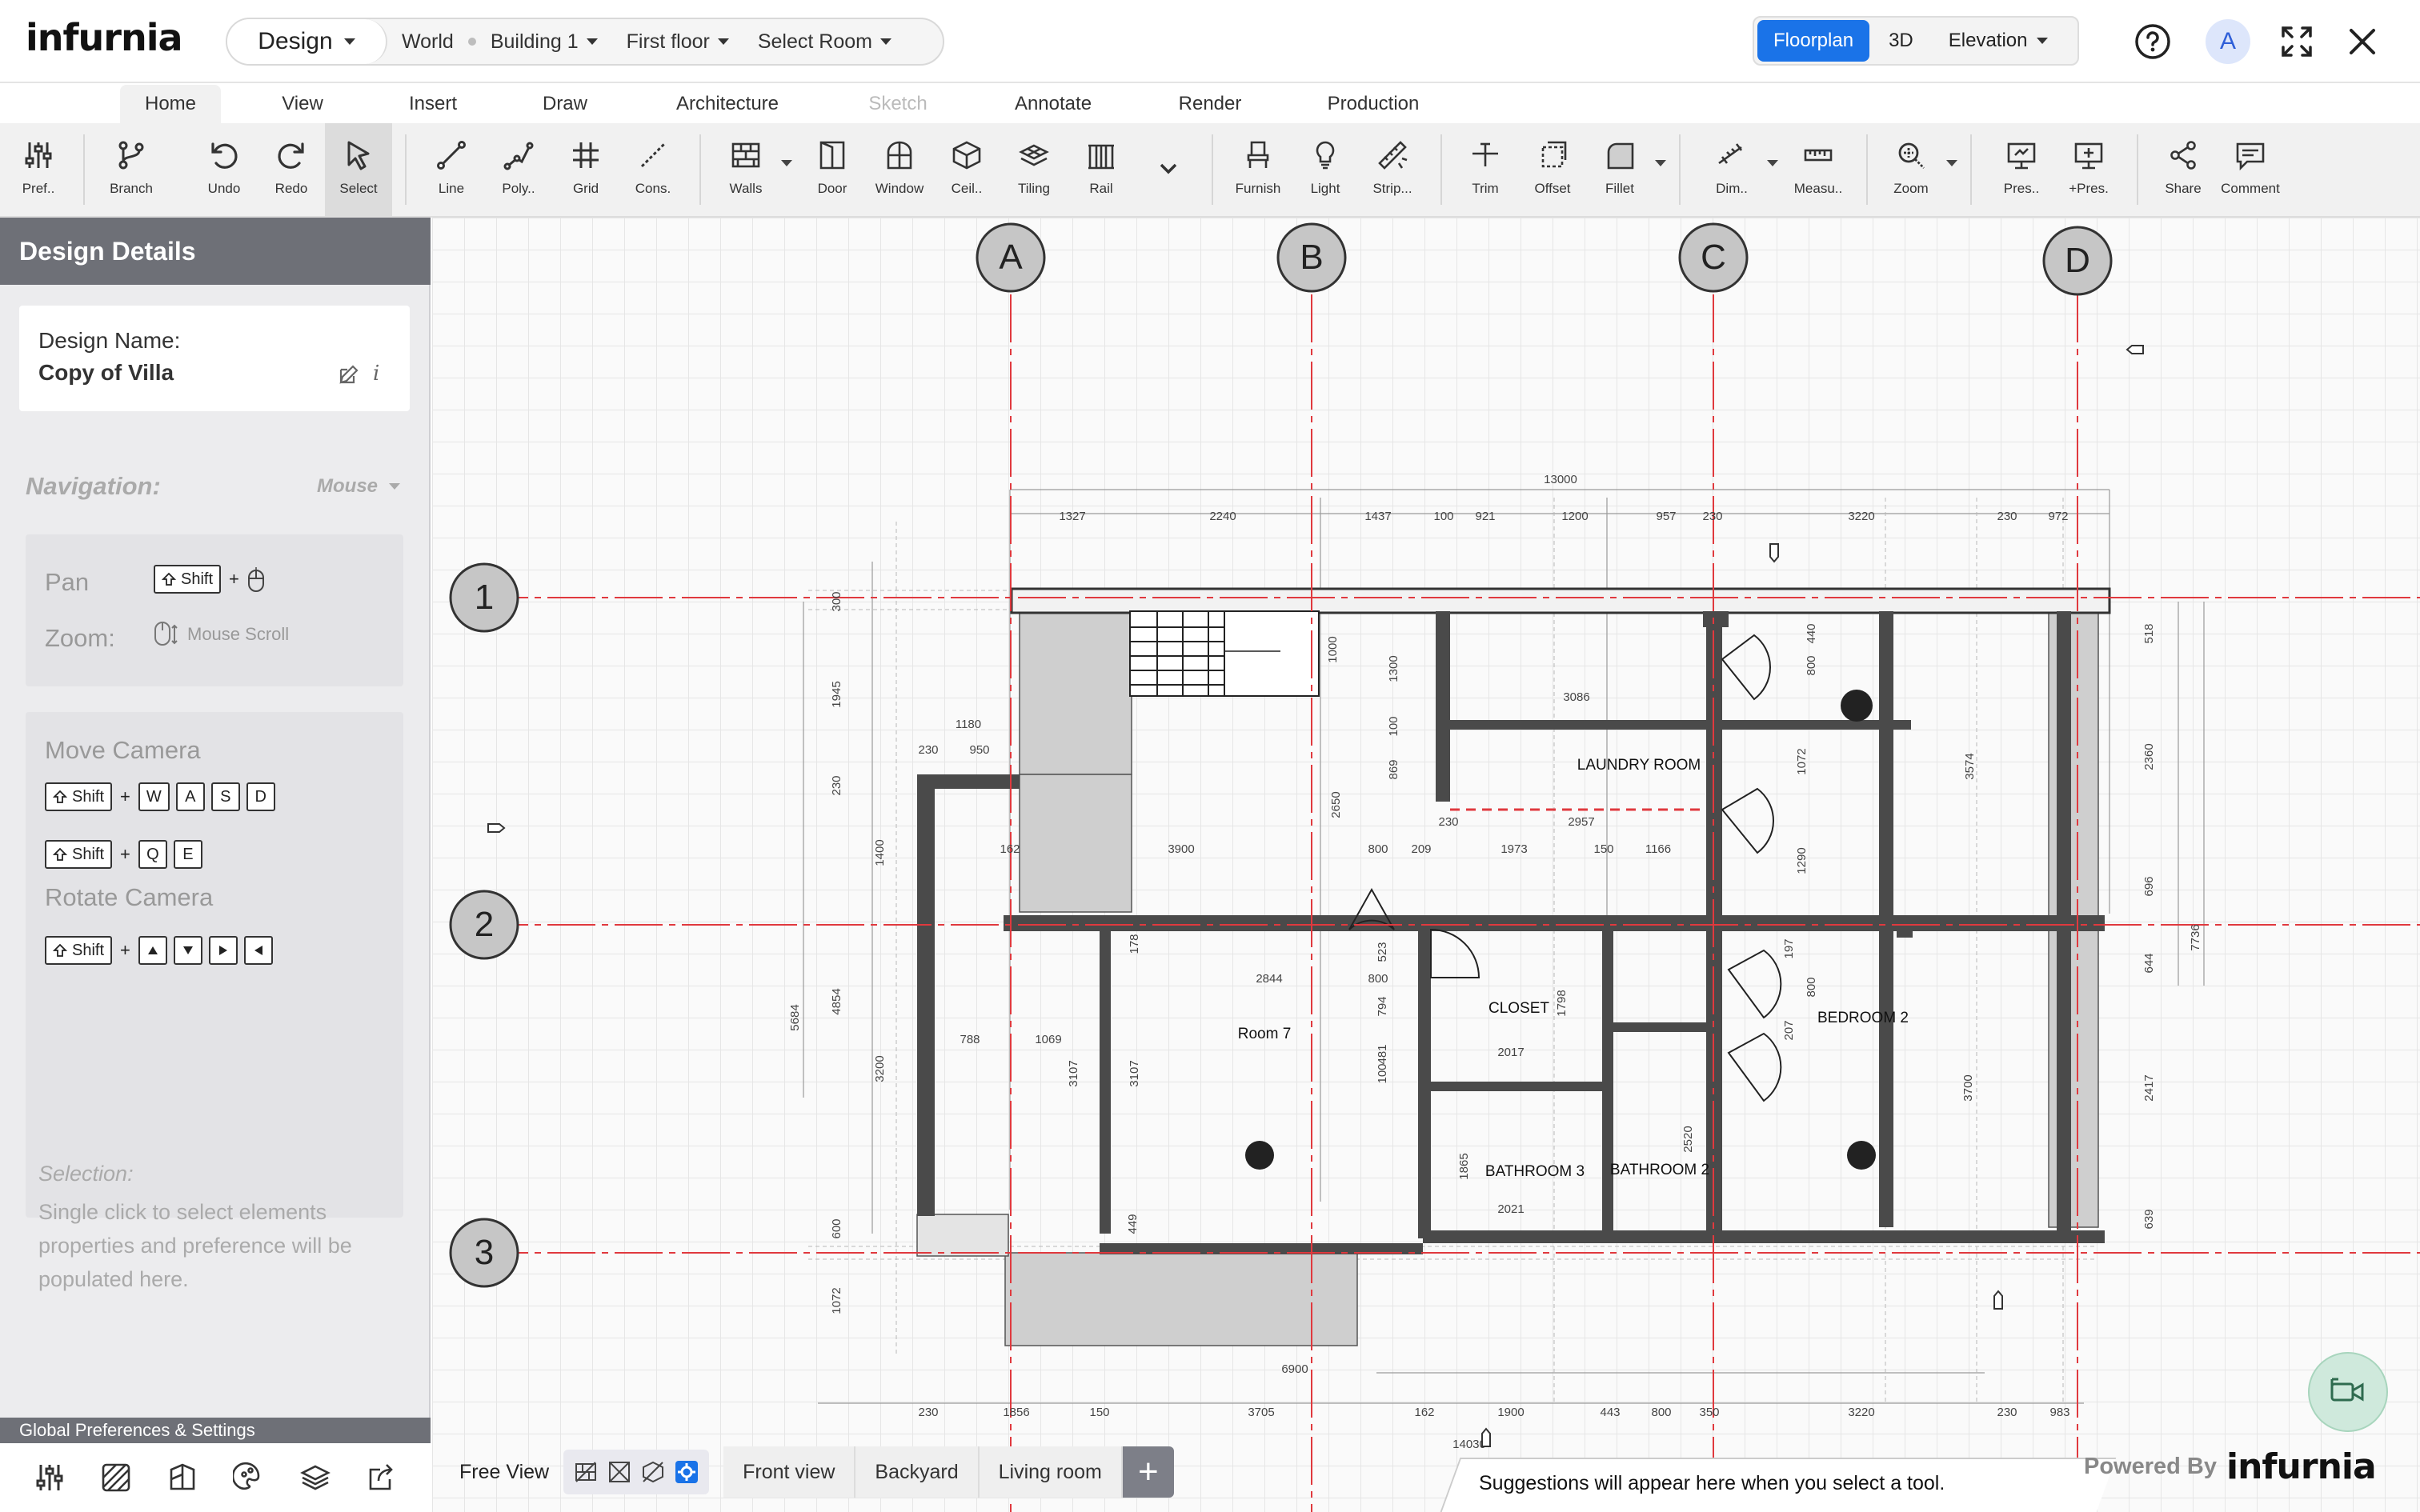  Describe the element at coordinates (50, 1478) in the screenshot. I see `settings-sliders-icon` at that location.